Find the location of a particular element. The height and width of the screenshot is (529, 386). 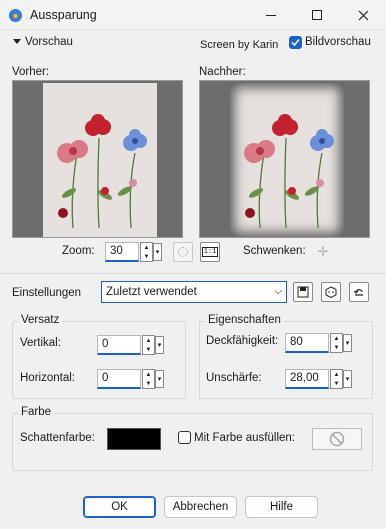

close-button is located at coordinates (363, 15).